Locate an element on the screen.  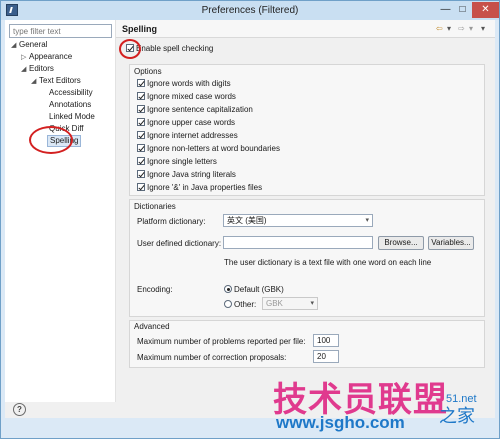
tree-item-accessibility: Accessibility is located at coordinates (71, 93).